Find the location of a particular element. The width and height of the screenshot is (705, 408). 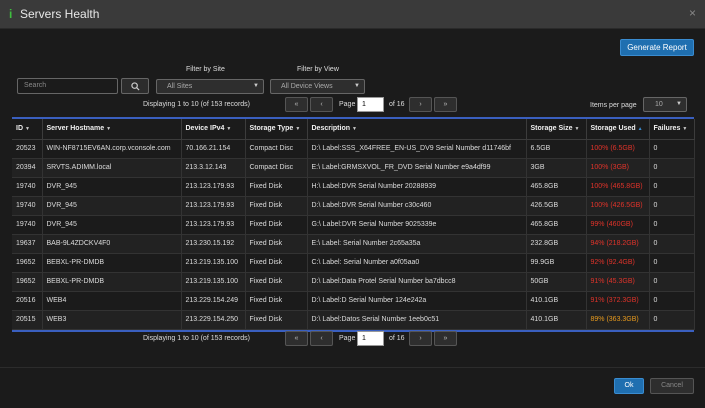

cell-storage-used: 99% (460GB) is located at coordinates (618, 225).